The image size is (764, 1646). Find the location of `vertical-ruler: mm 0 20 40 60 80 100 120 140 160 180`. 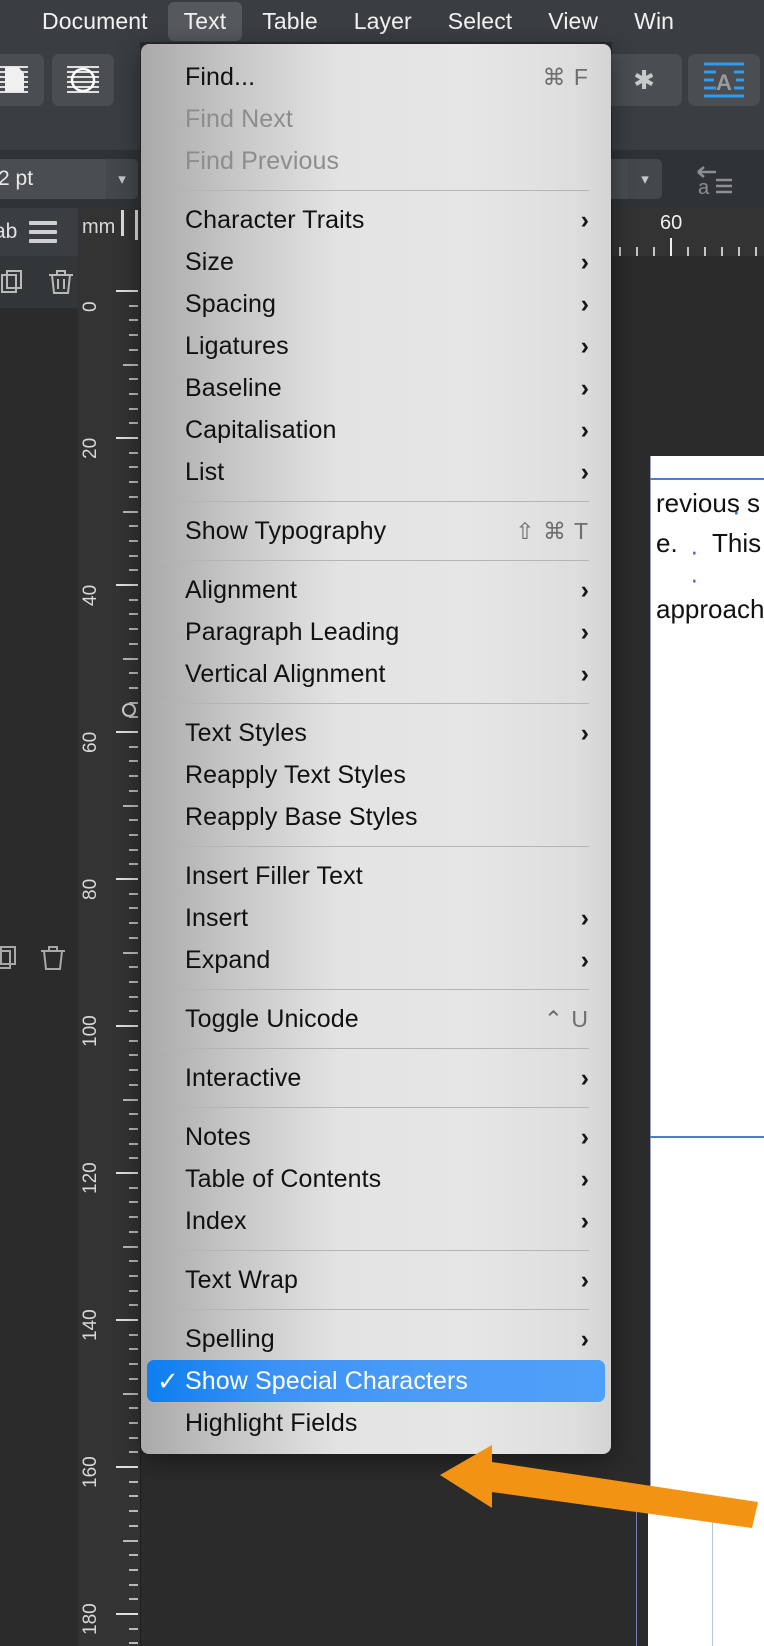

vertical-ruler: mm 0 20 40 60 80 100 120 140 160 180 is located at coordinates (109, 927).